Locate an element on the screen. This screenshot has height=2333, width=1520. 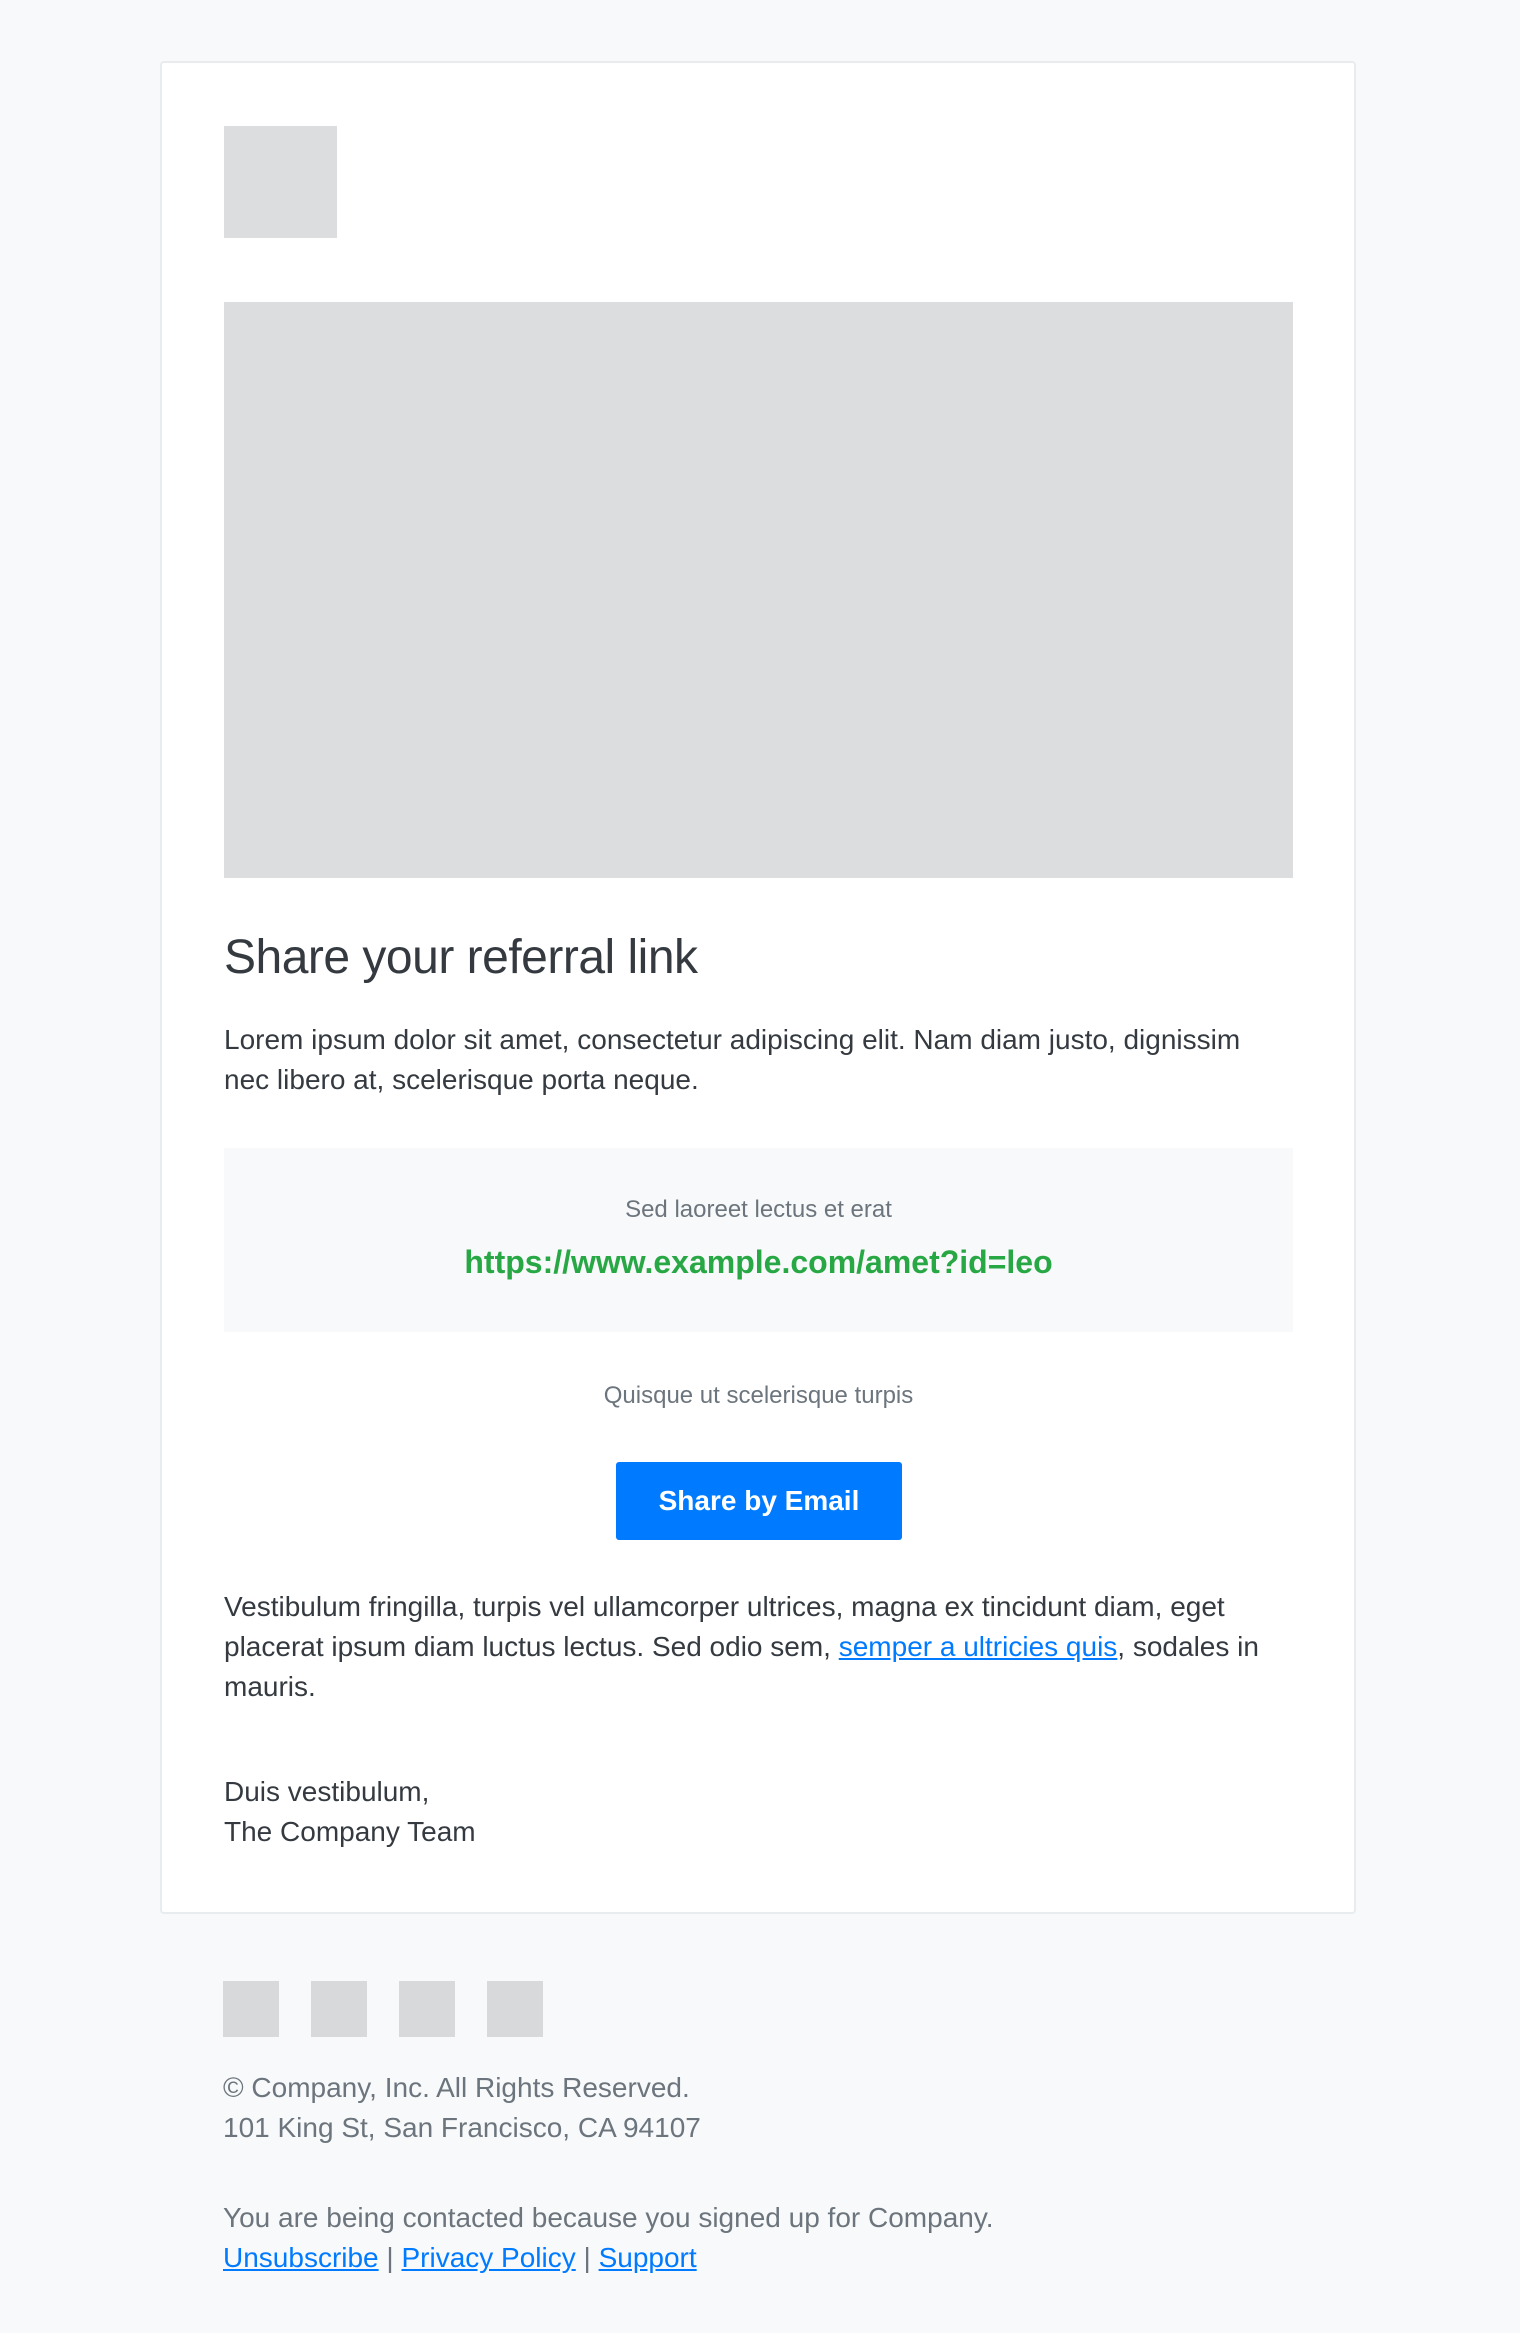
share-caption: Quisque ut scelerisque turpis is located at coordinates (758, 1395).